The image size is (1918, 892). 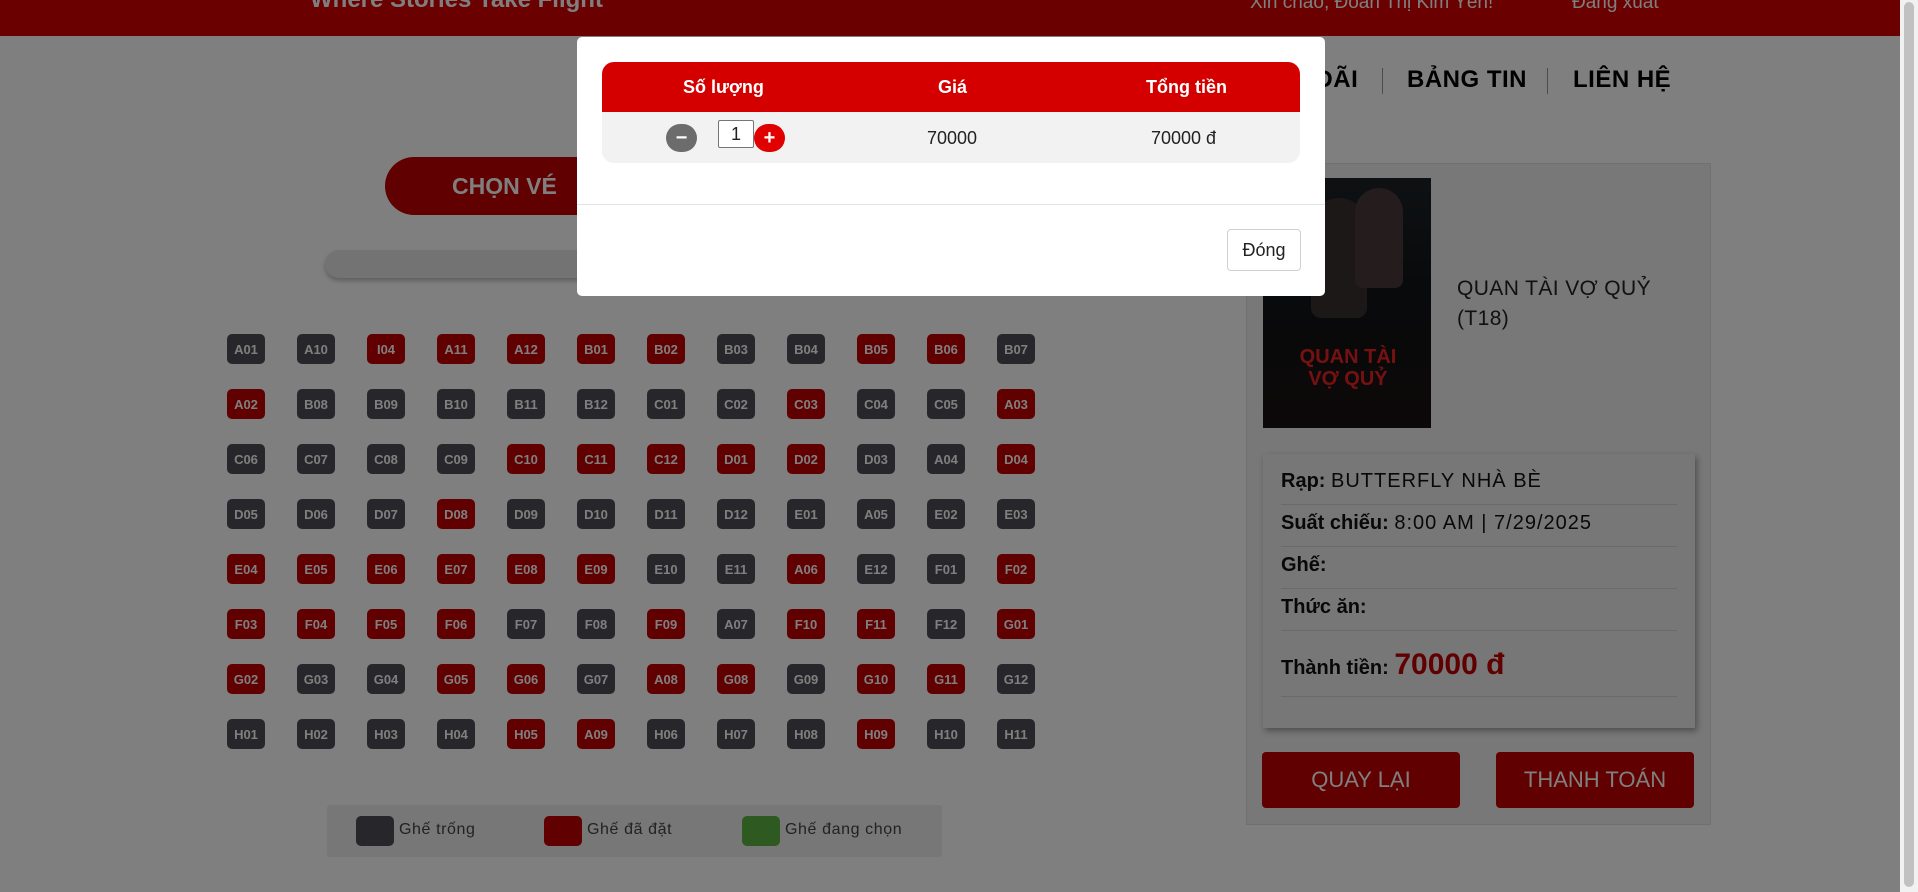 I want to click on decrease-quantity-button: −, so click(x=681, y=138).